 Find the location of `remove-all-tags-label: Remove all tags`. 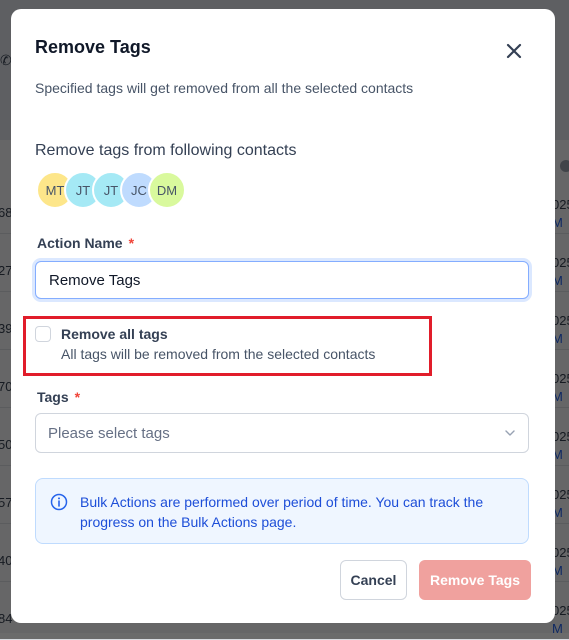

remove-all-tags-label: Remove all tags is located at coordinates (114, 334).